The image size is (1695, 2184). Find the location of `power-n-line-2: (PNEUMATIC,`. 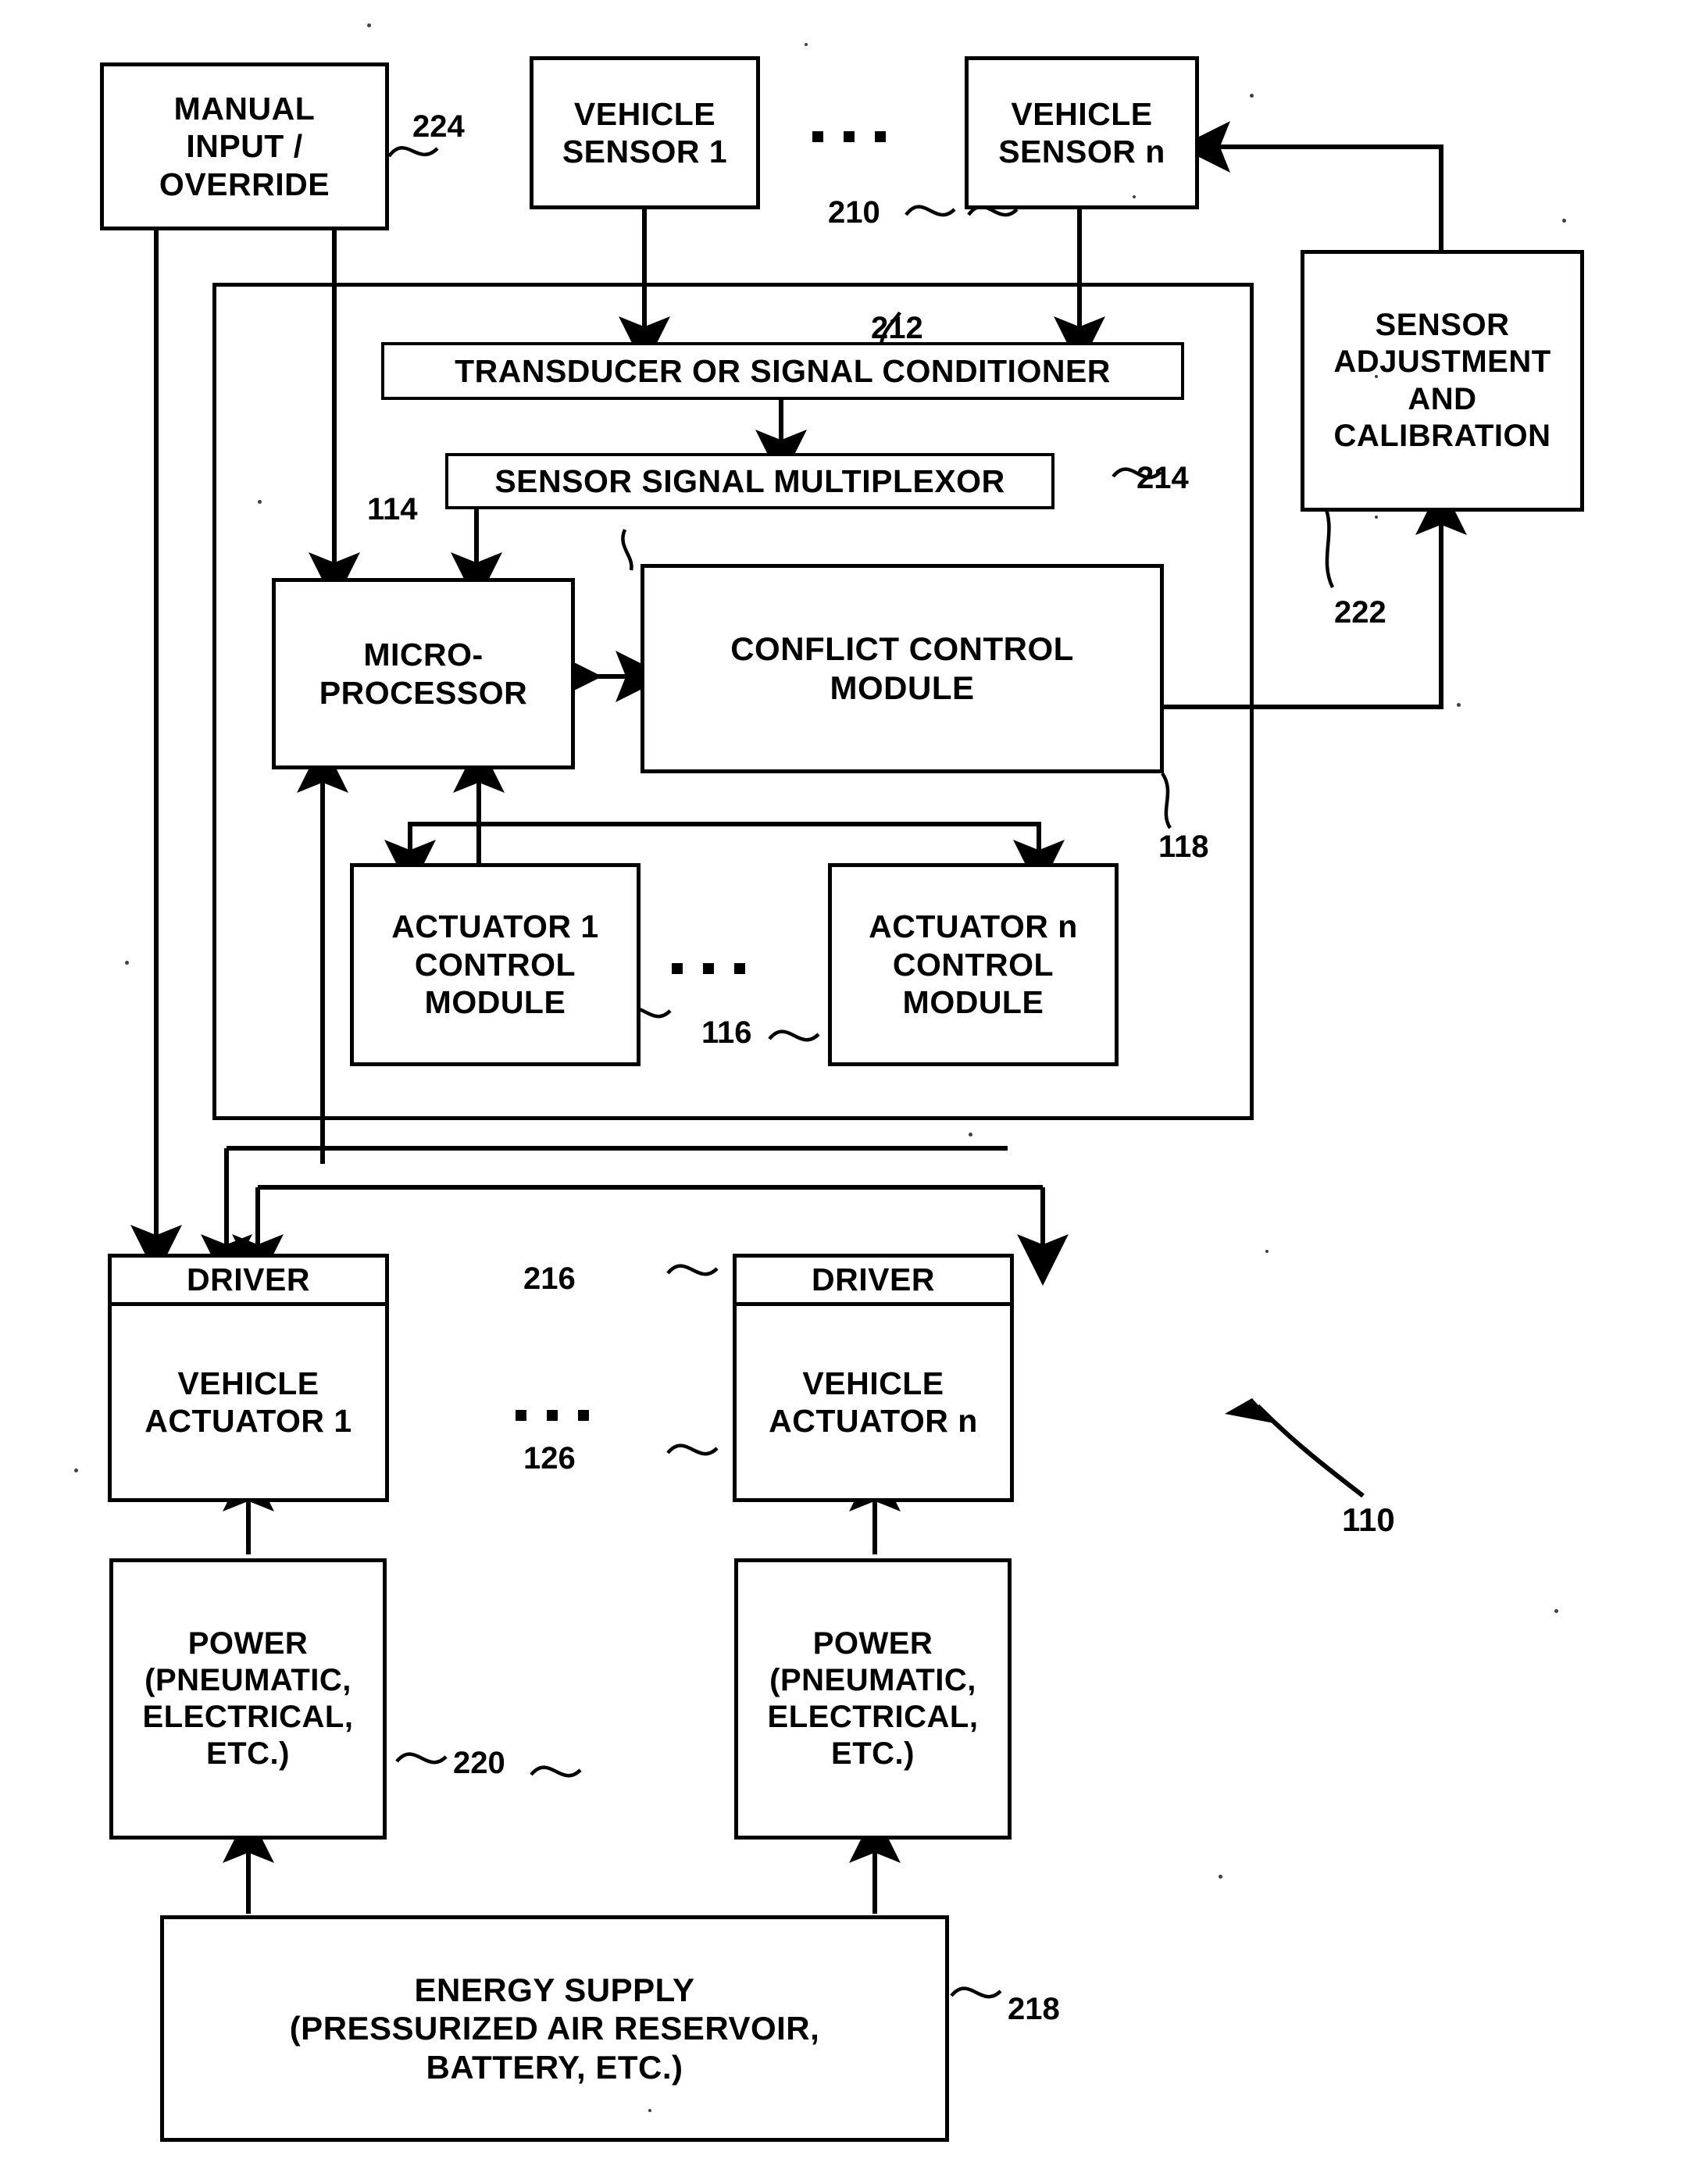

power-n-line-2: (PNEUMATIC, is located at coordinates (873, 1679).